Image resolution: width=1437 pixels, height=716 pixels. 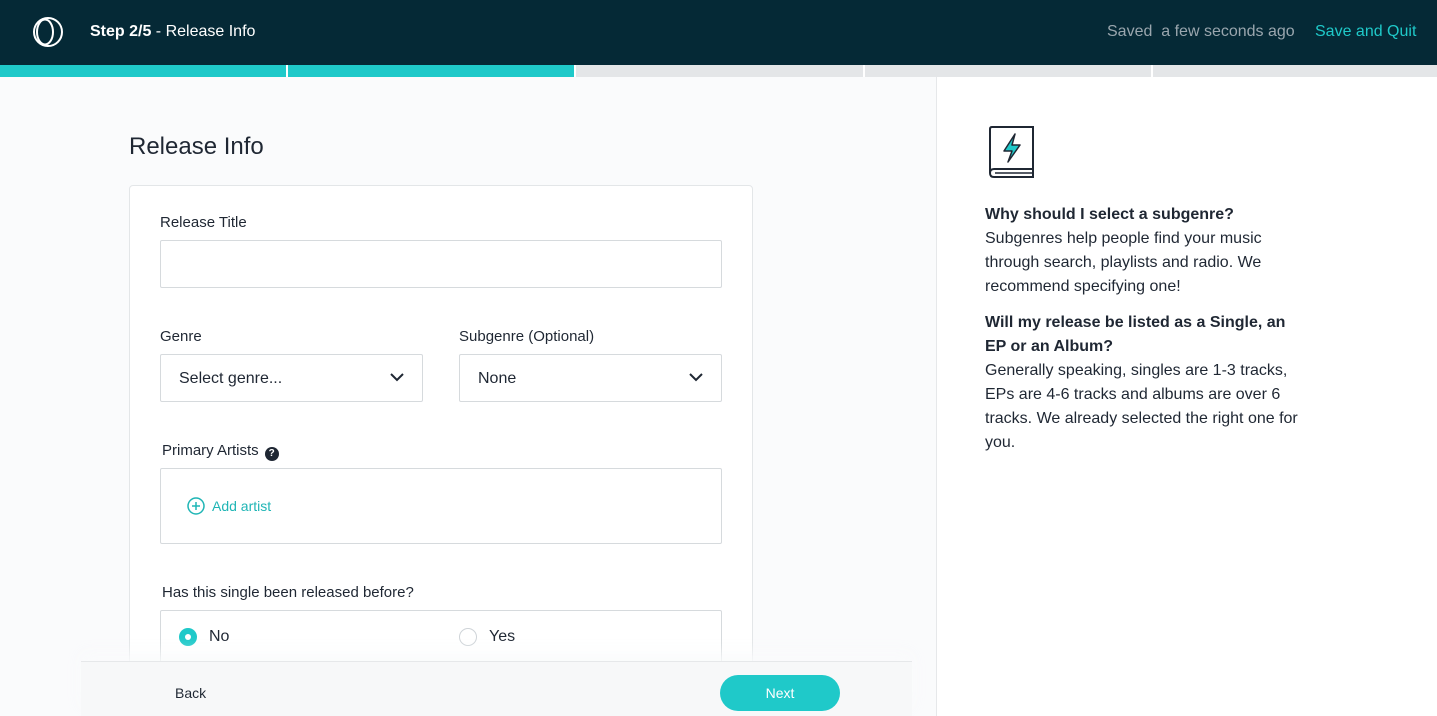 What do you see at coordinates (181, 336) in the screenshot?
I see `genre-label: Genre` at bounding box center [181, 336].